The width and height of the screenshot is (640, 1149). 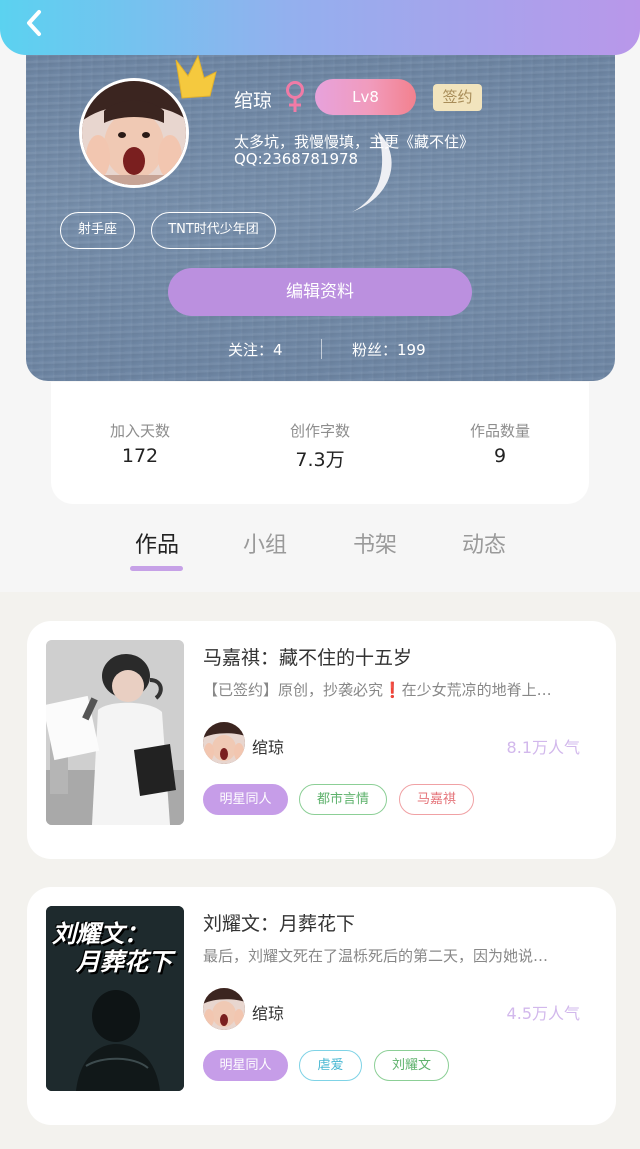 What do you see at coordinates (124, 961) in the screenshot?
I see `cover-title-line: 月葬花下` at bounding box center [124, 961].